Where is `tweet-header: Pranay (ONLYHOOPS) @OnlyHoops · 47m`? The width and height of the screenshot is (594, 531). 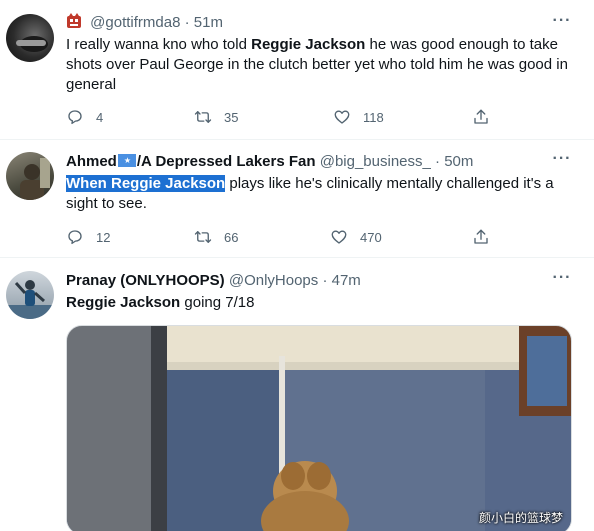
tweet-header: Pranay (ONLYHOOPS) @OnlyHoops · 47m is located at coordinates (213, 281).